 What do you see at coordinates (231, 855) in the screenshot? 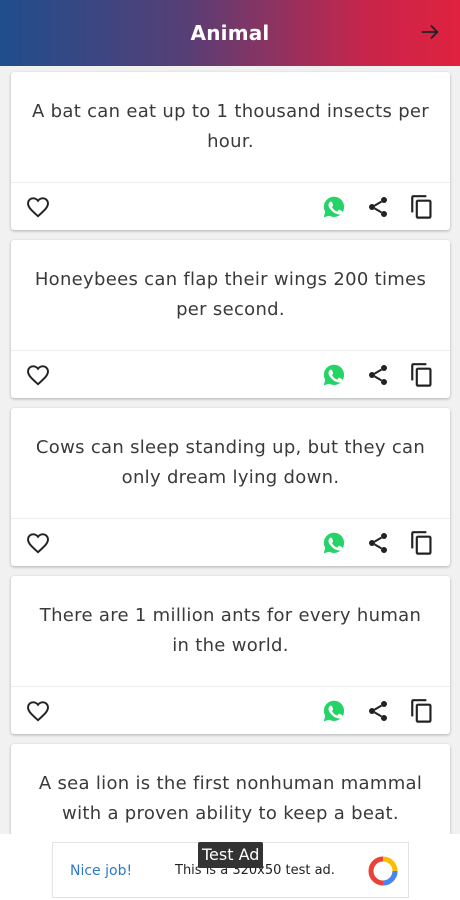
I see `test-ad-label: Test Ad` at bounding box center [231, 855].